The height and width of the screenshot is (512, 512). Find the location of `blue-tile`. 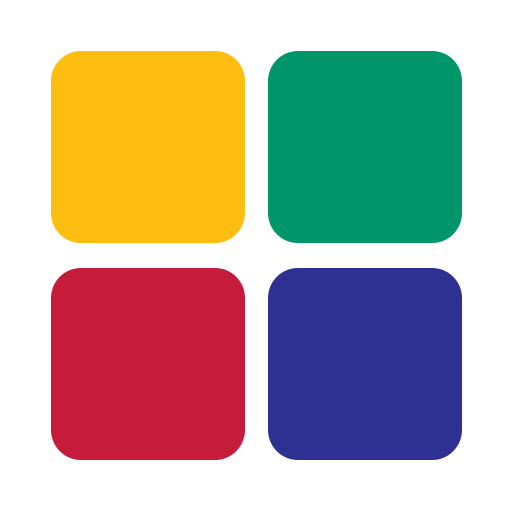

blue-tile is located at coordinates (365, 364).